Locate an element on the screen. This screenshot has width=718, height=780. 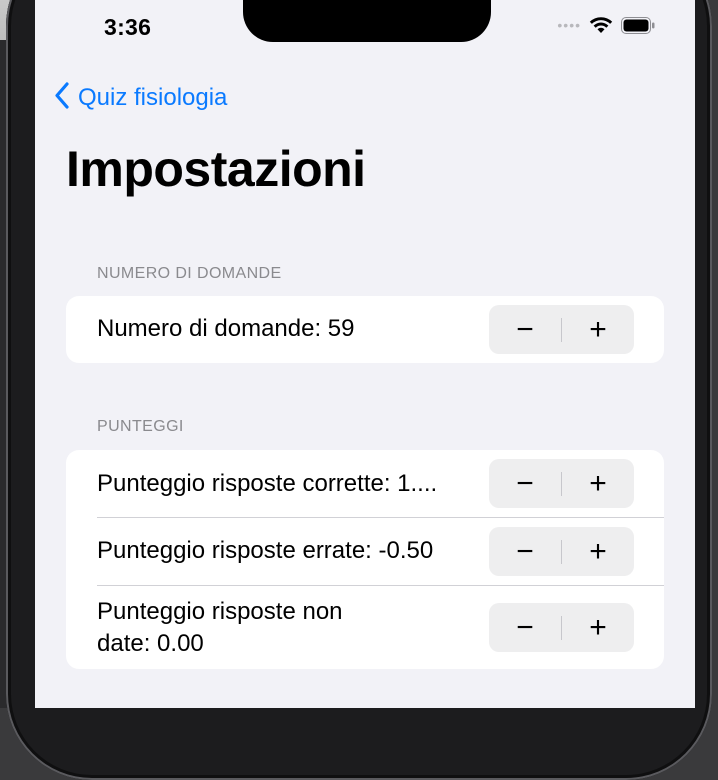
stepper-risposte-corrette: − + is located at coordinates (561, 483).